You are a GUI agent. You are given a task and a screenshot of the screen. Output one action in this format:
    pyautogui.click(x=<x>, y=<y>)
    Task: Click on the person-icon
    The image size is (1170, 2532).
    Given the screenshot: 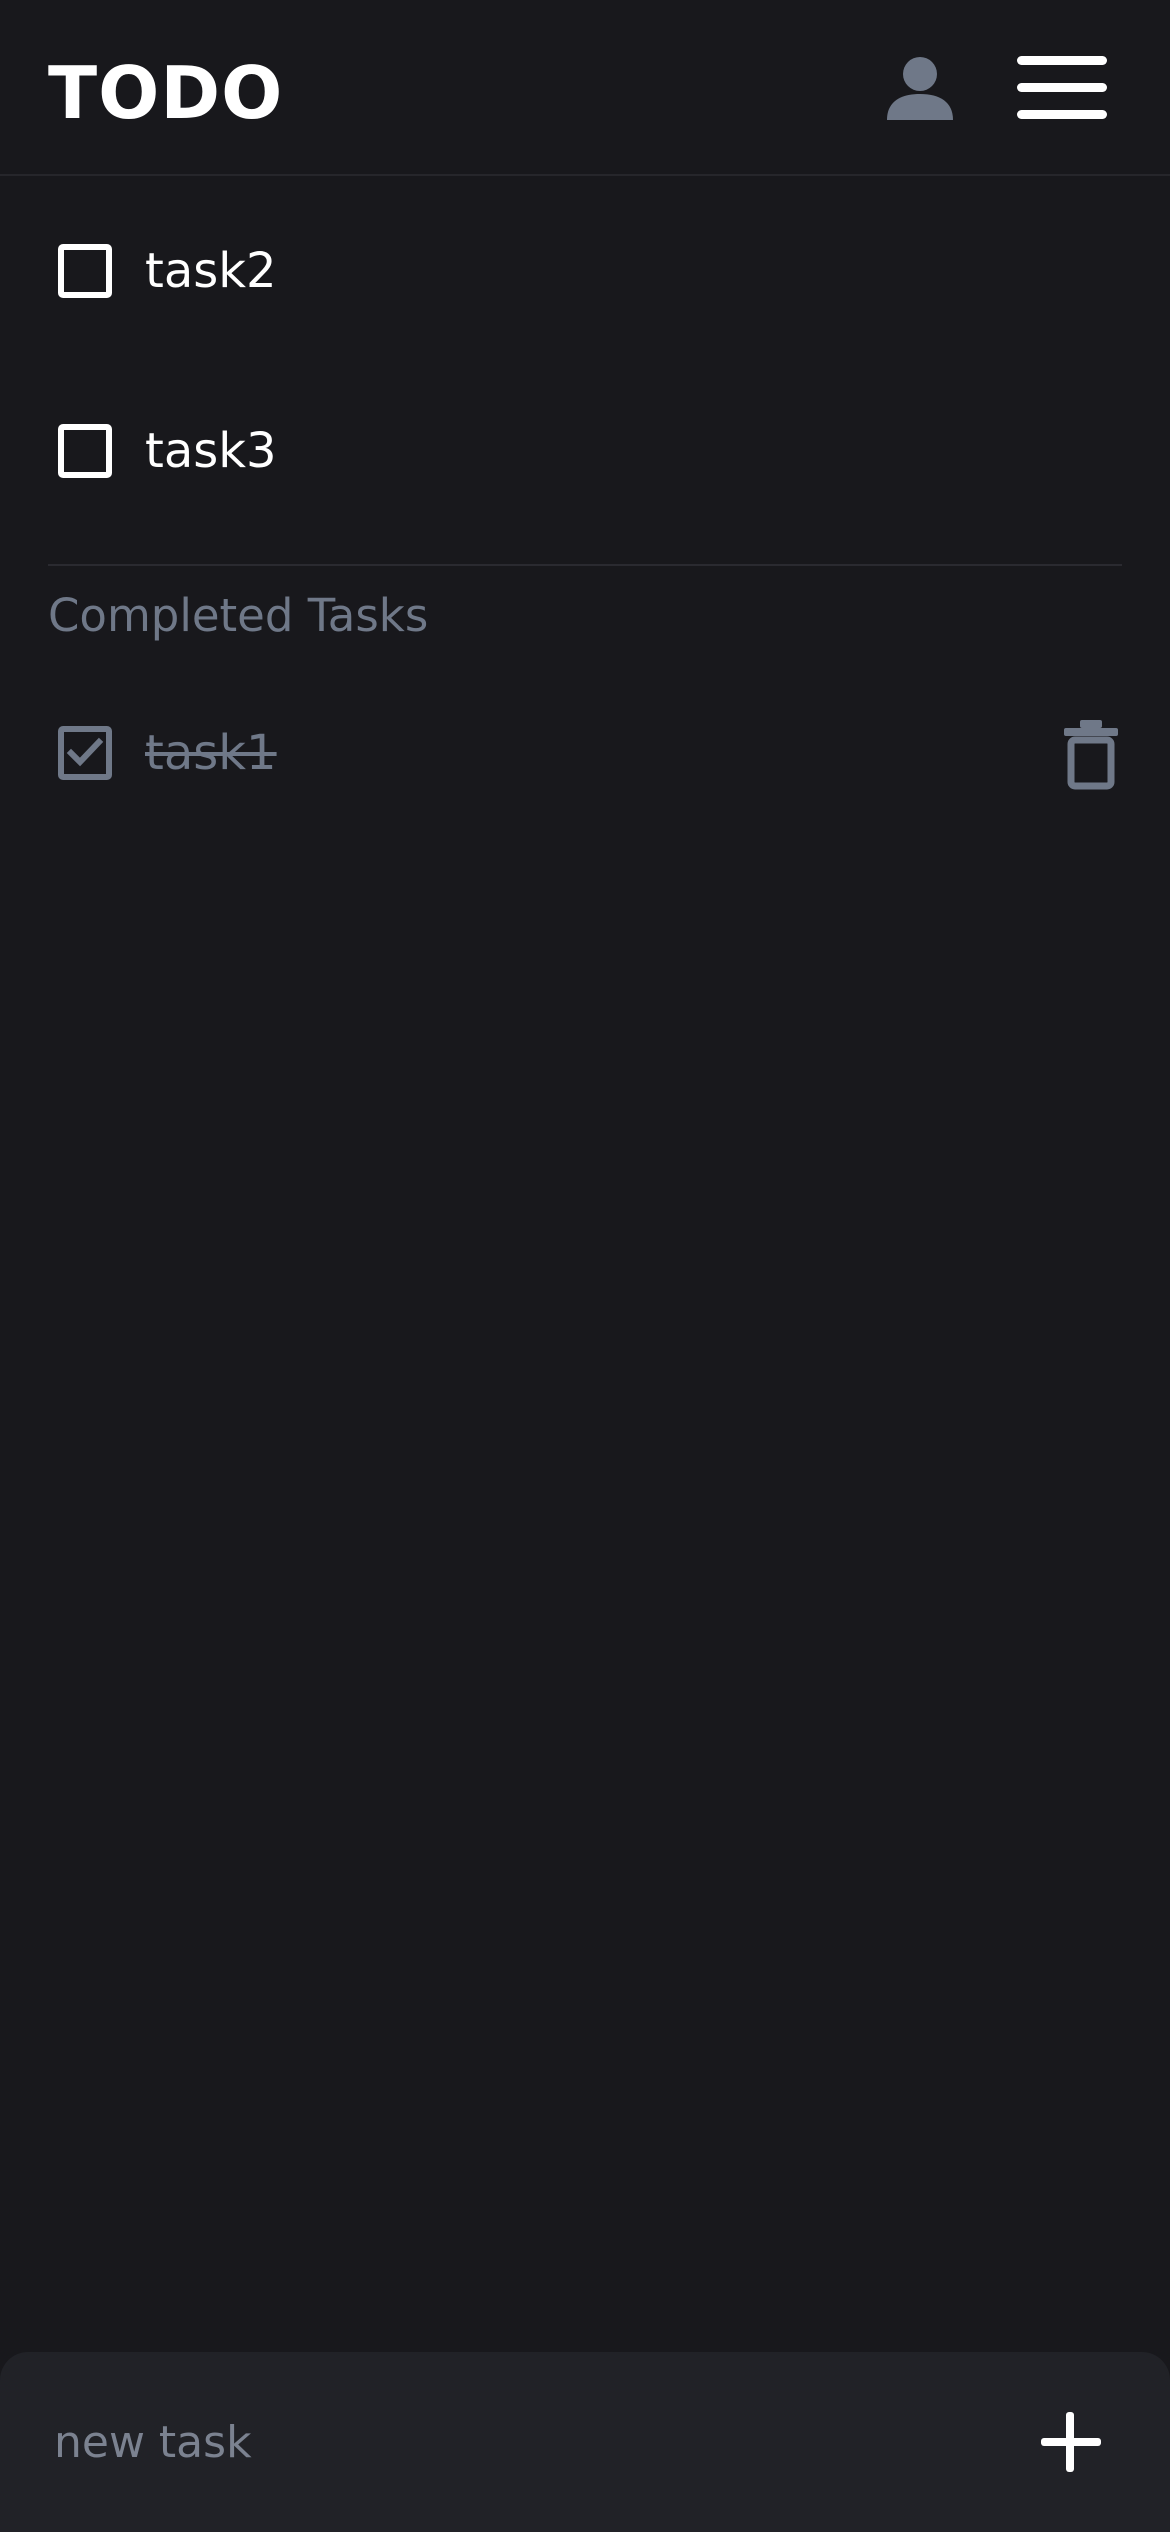 What is the action you would take?
    pyautogui.click(x=920, y=88)
    